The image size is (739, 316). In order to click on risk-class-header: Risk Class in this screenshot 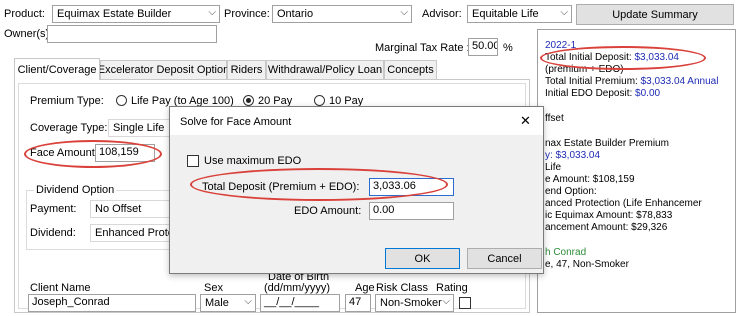, I will do `click(402, 288)`.